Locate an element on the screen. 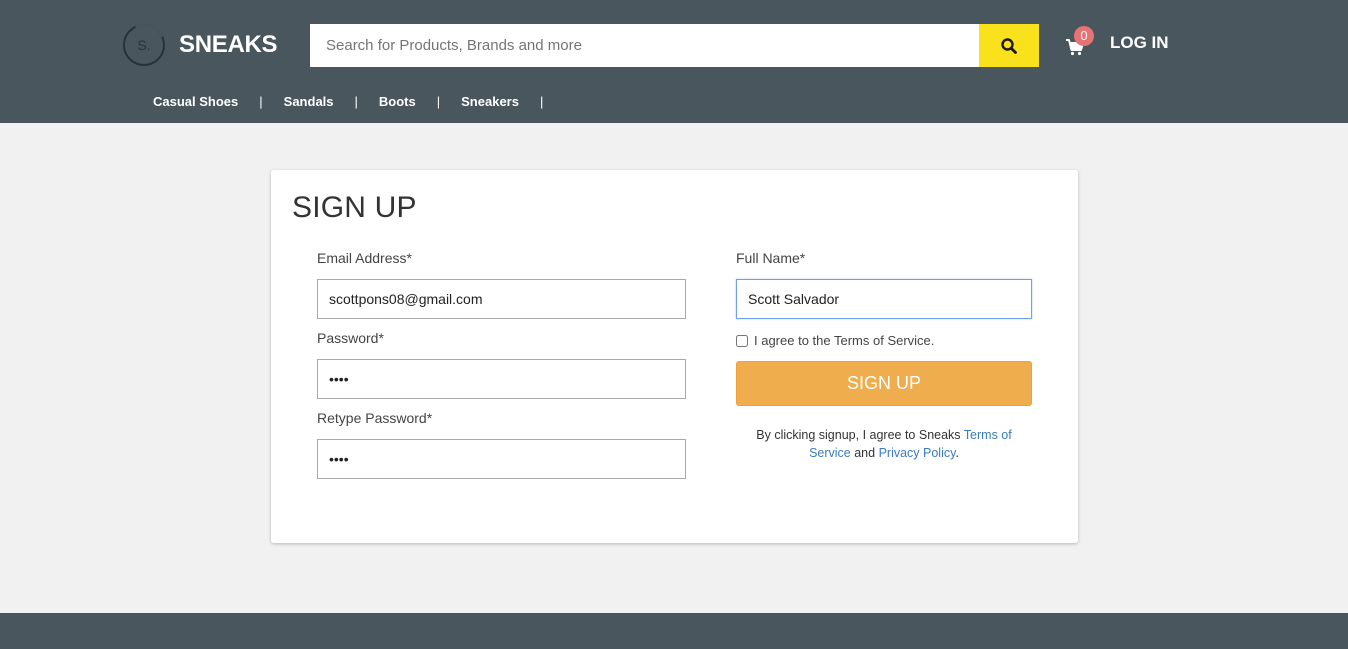 The image size is (1348, 649). full-name-field is located at coordinates (884, 299).